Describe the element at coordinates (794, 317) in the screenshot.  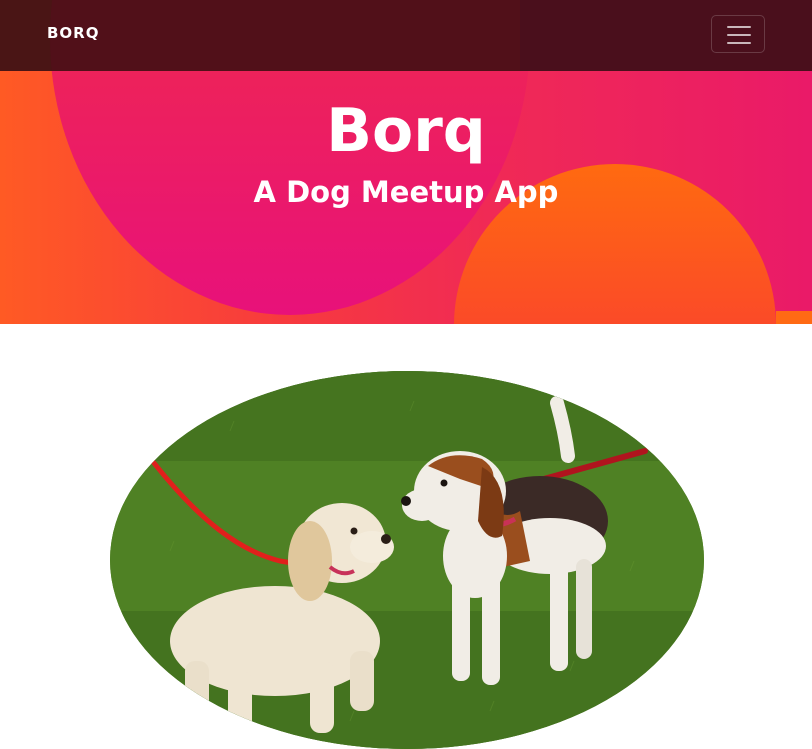
I see `hero-decor-corner` at that location.